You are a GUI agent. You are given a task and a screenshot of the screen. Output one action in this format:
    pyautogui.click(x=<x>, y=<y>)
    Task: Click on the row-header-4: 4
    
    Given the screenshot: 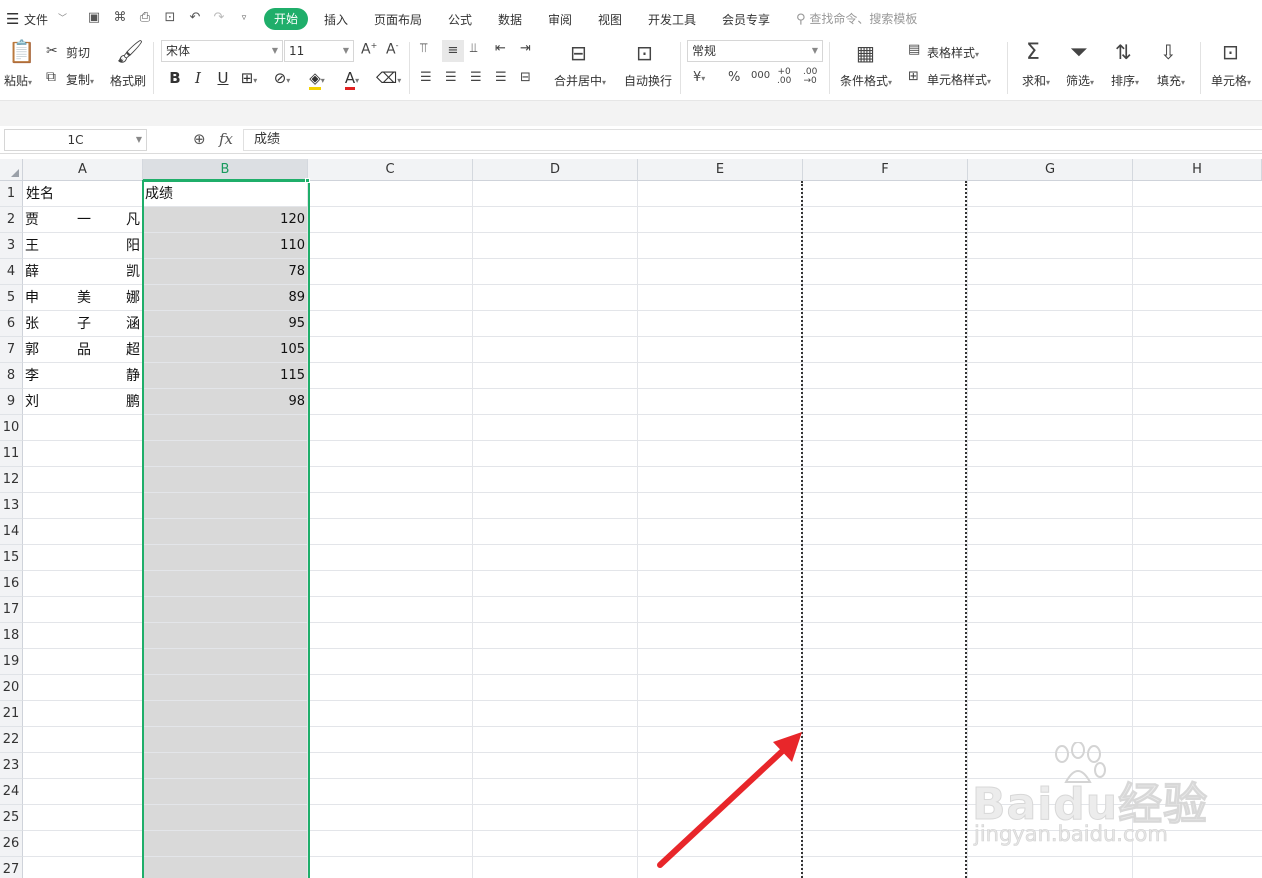 What is the action you would take?
    pyautogui.click(x=11, y=272)
    